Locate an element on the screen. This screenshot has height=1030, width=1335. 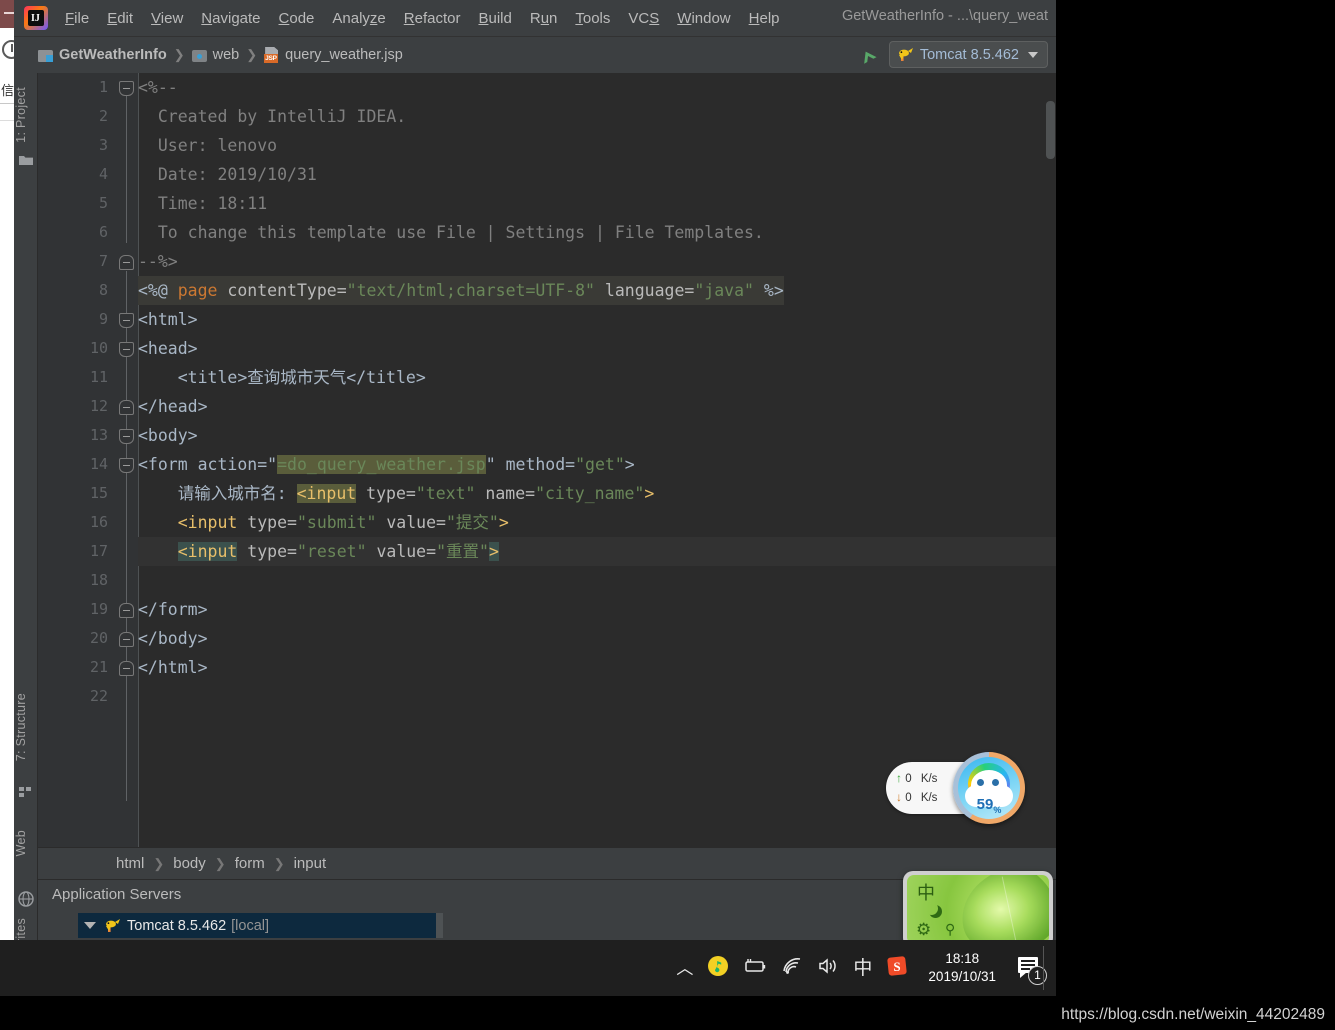
sidebar-item-project: 1: Project is located at coordinates (26, 115).